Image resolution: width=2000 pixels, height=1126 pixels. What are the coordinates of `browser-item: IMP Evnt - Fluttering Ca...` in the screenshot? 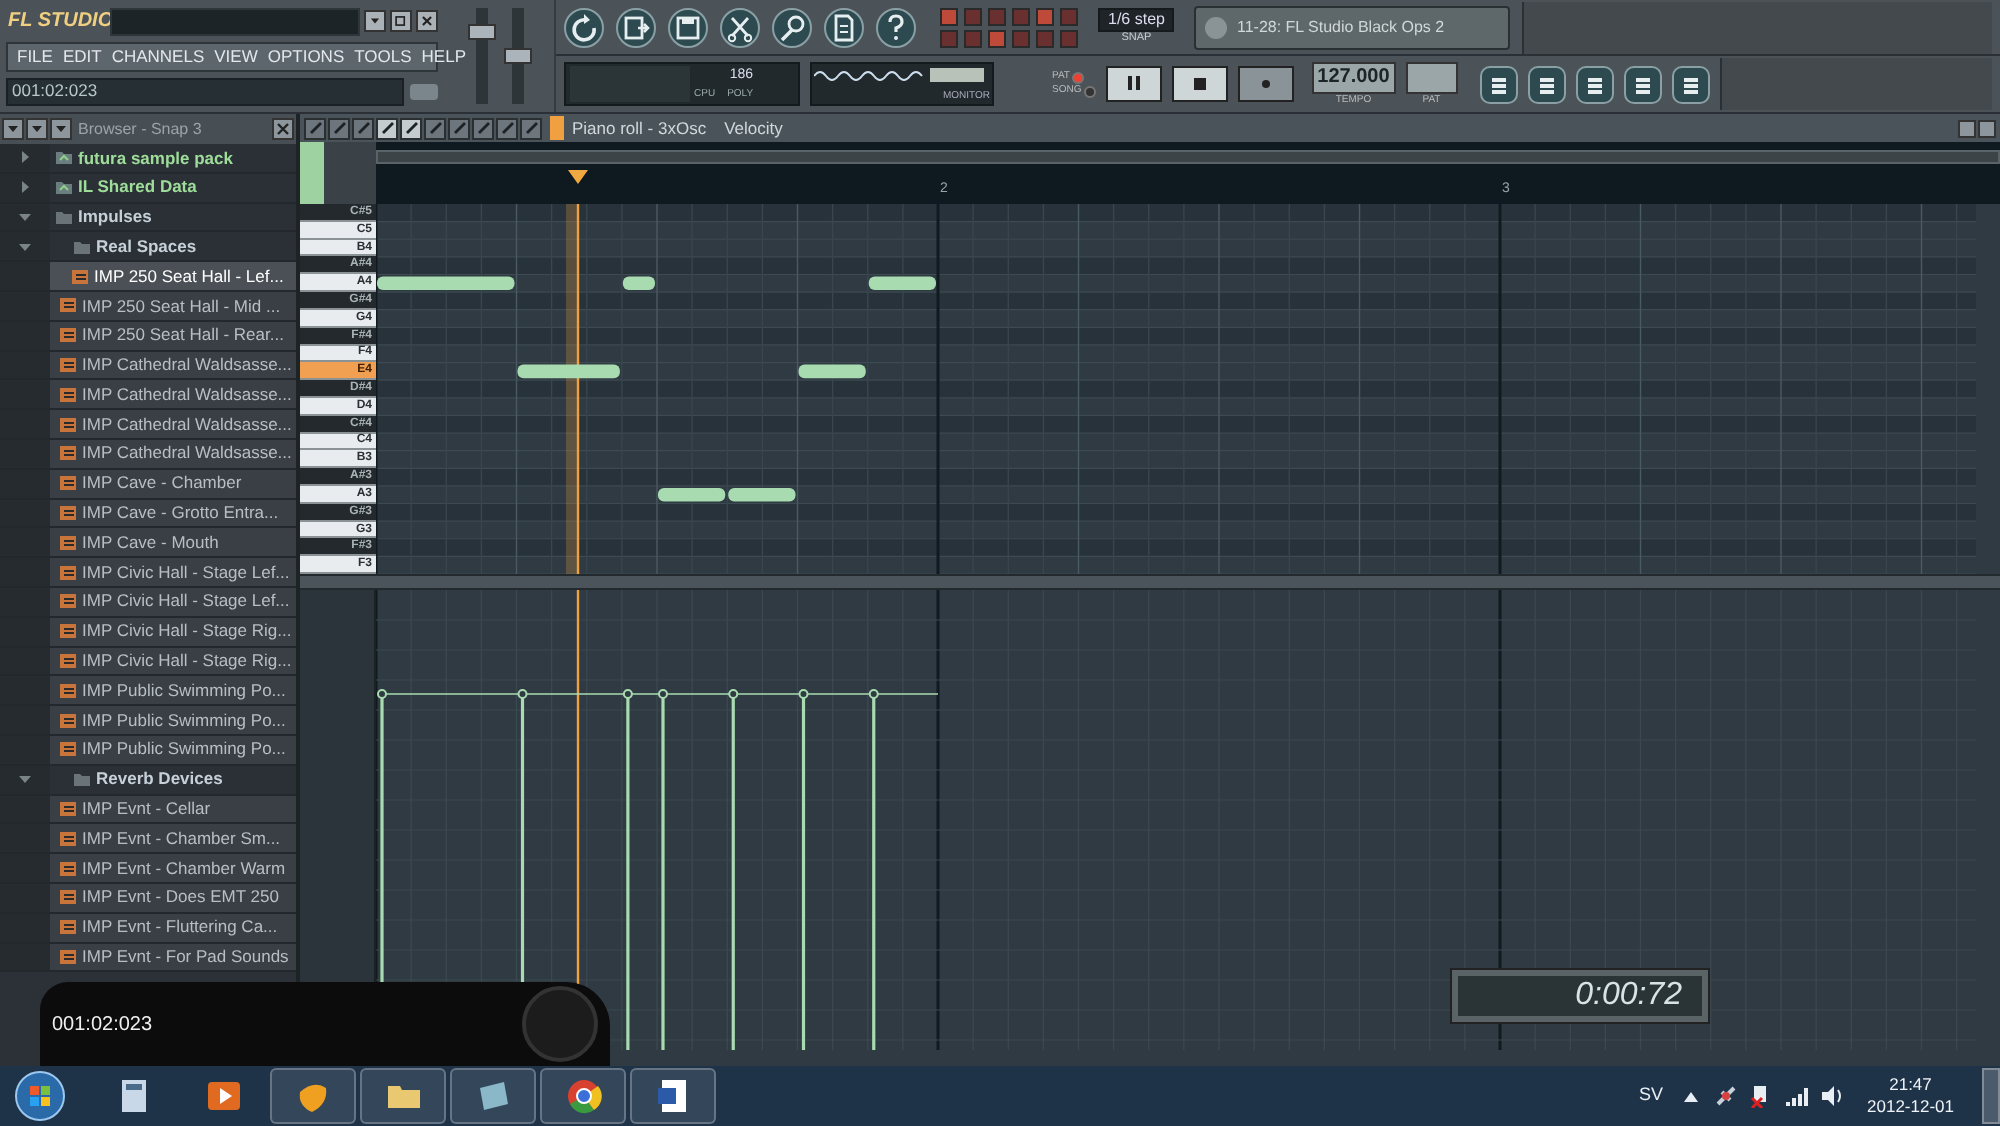 It's located at (173, 927).